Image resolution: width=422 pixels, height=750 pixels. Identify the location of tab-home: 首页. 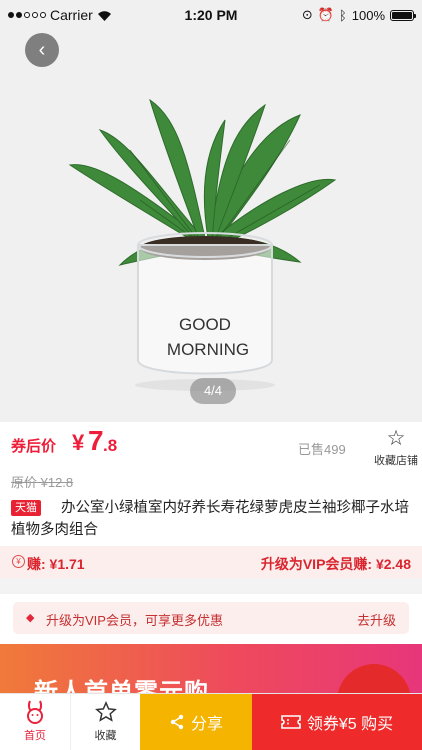
(35, 722).